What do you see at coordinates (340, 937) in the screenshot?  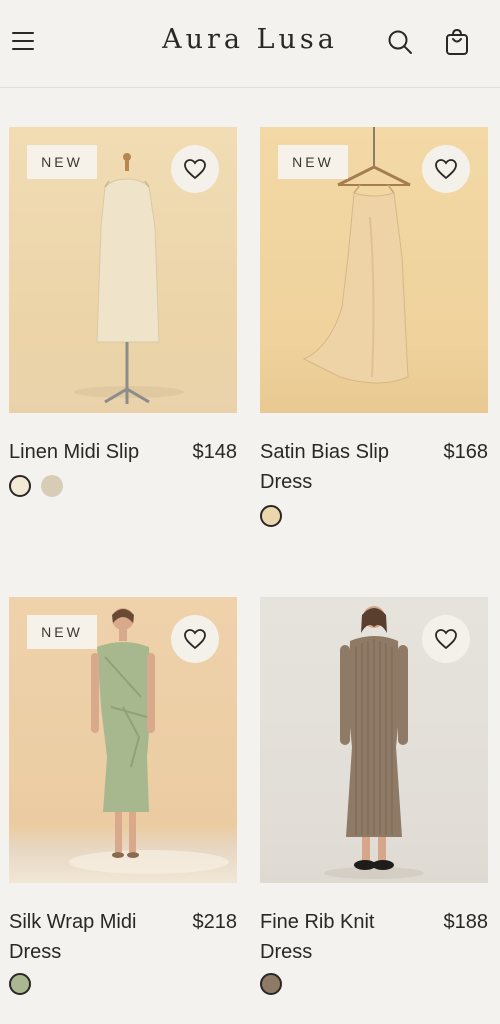 I see `product-name: Fine Rib Knit Dress` at bounding box center [340, 937].